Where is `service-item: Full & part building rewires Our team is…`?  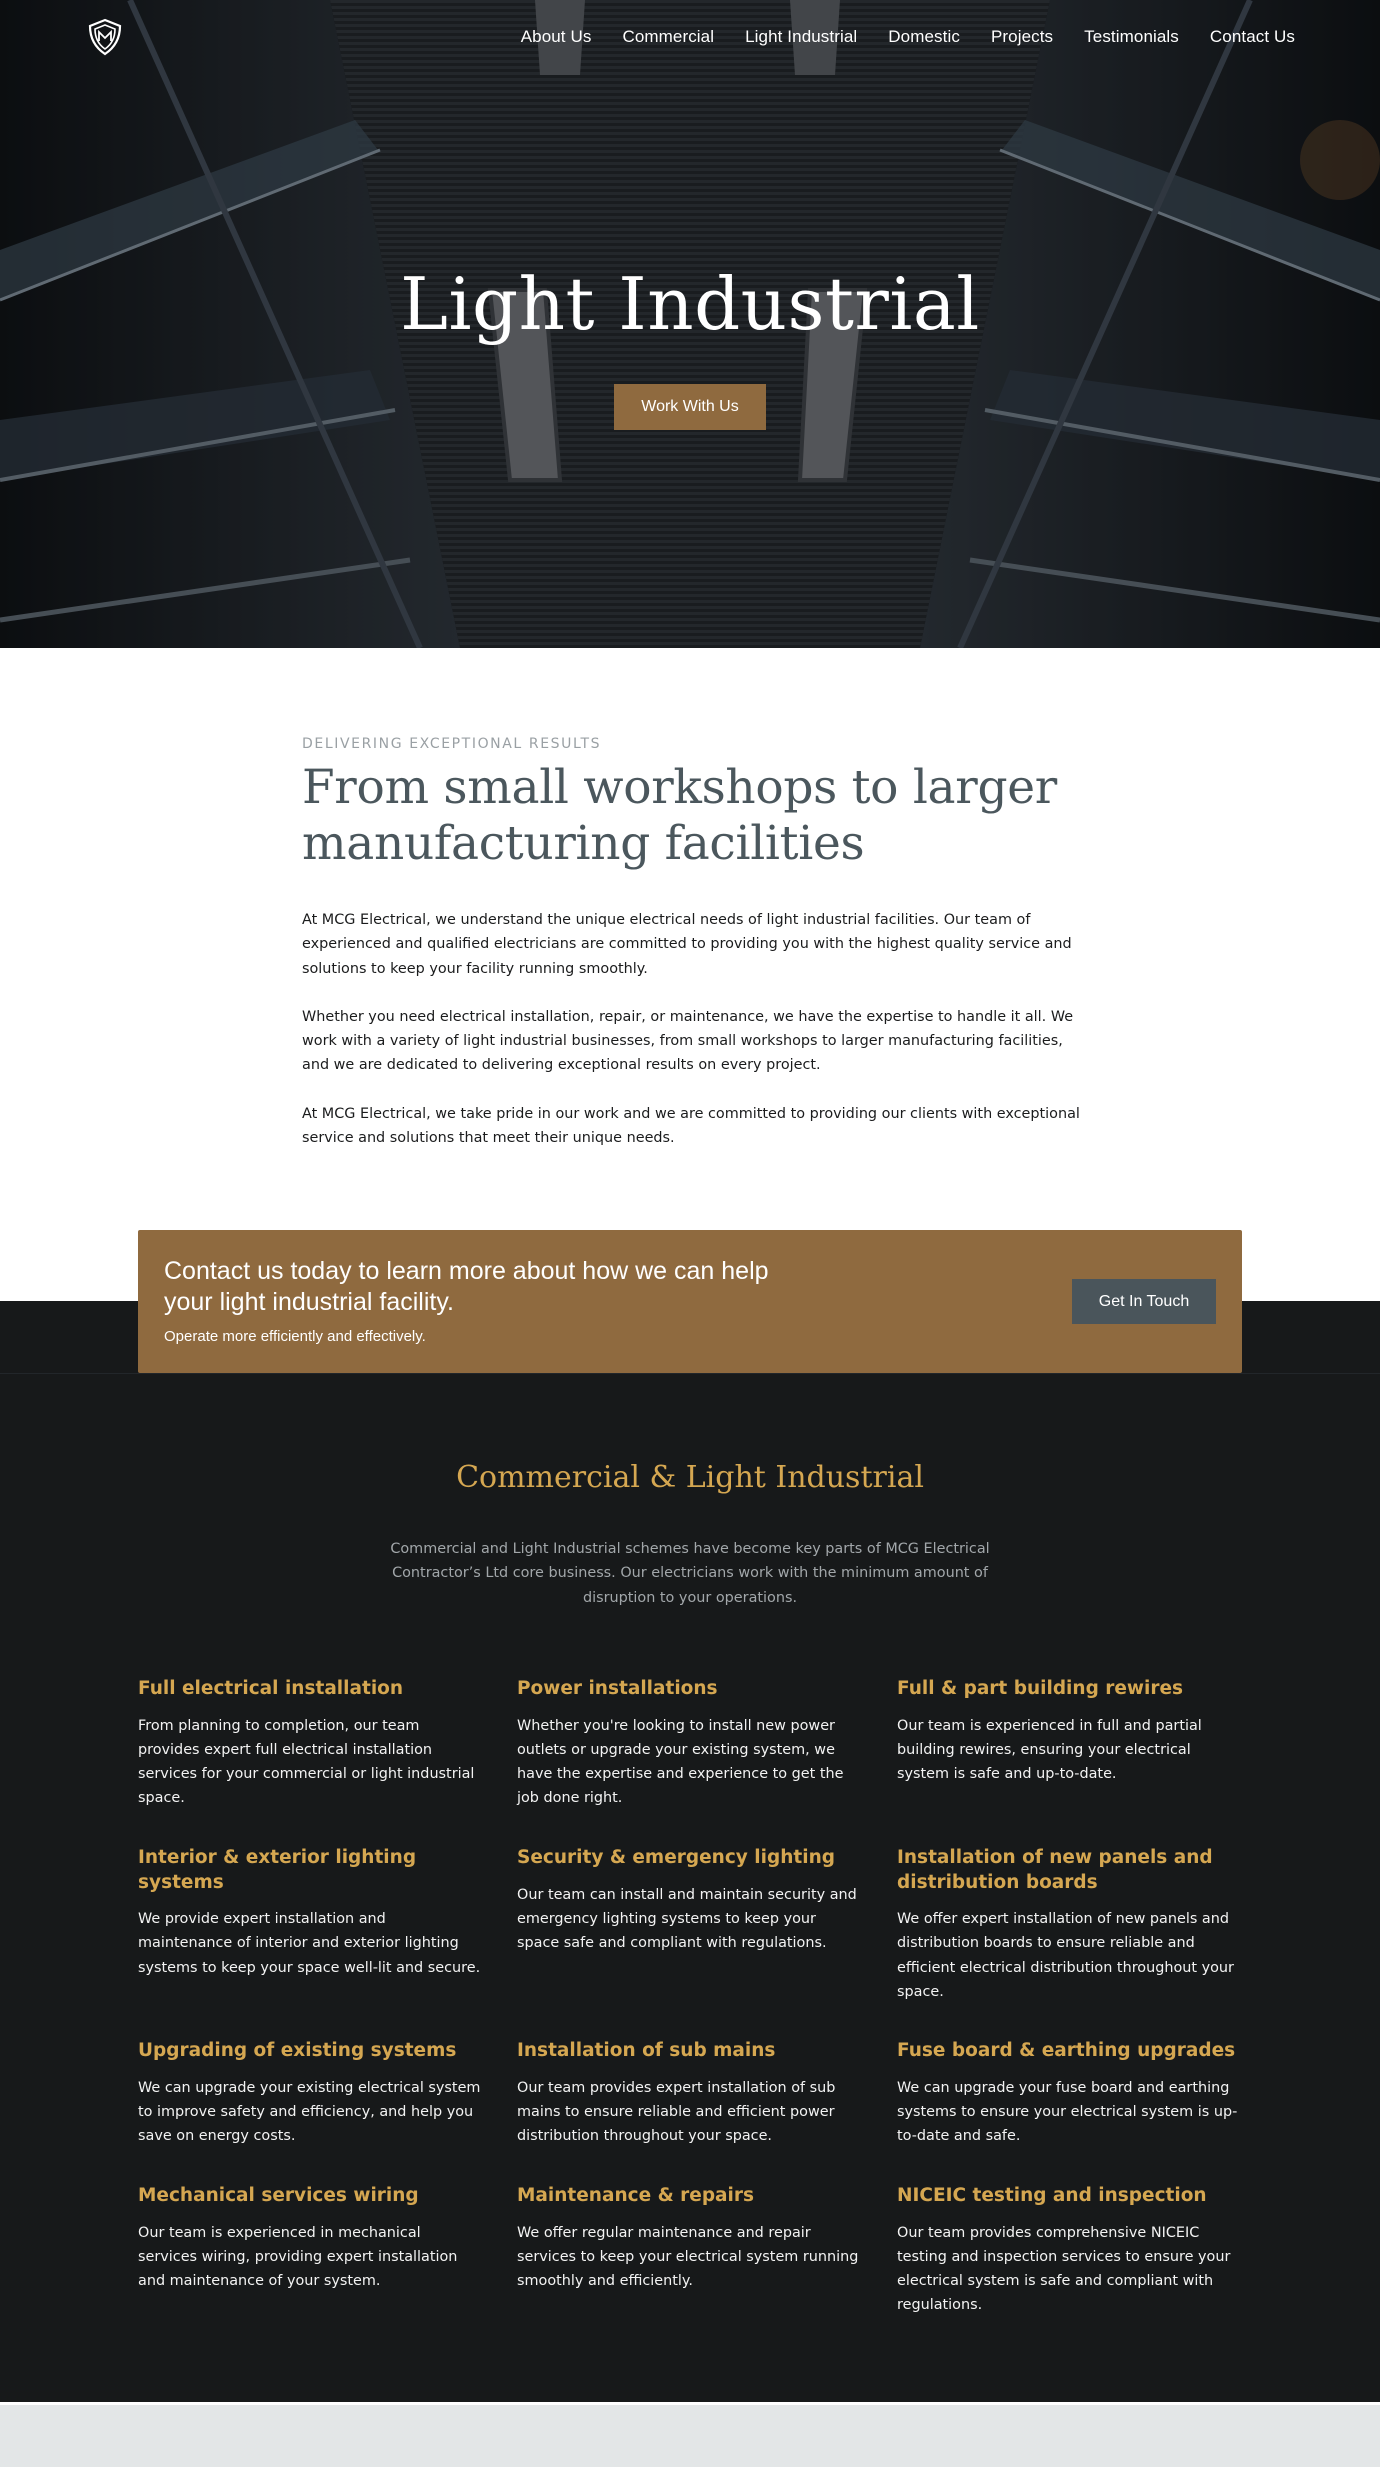
service-item: Full & part building rewires Our team is… is located at coordinates (1069, 1731).